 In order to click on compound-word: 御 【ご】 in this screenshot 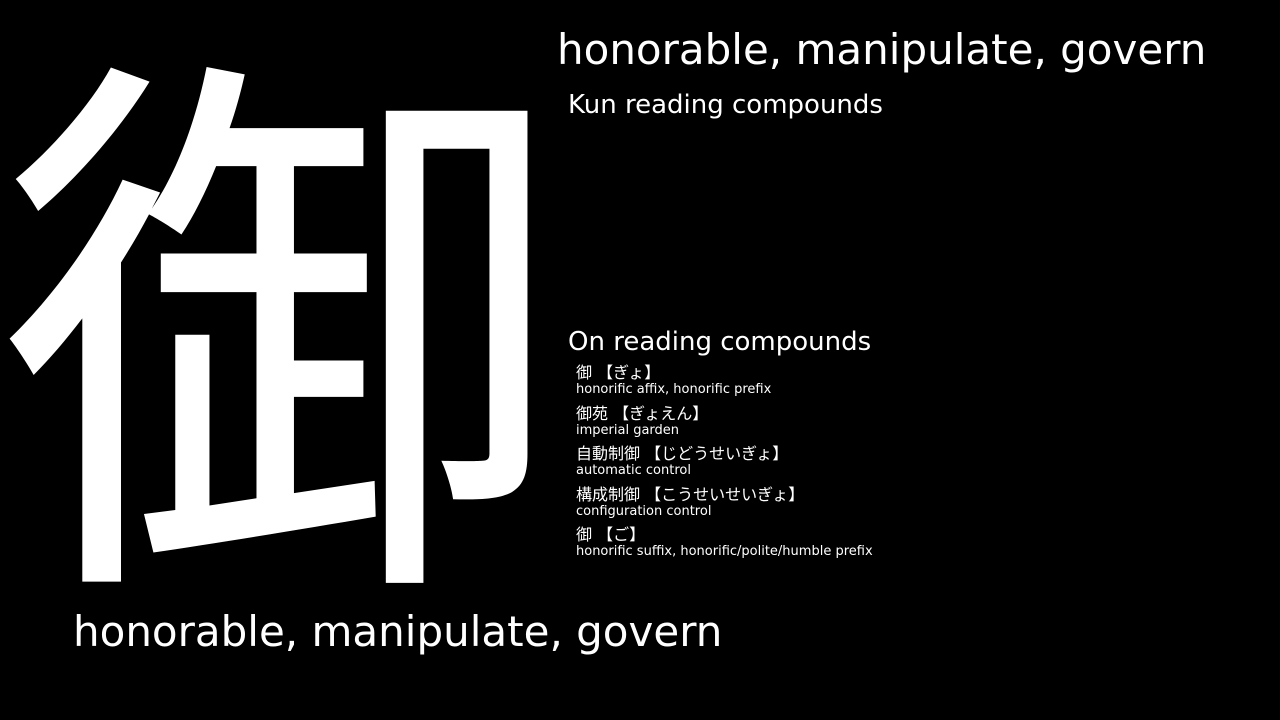, I will do `click(611, 534)`.